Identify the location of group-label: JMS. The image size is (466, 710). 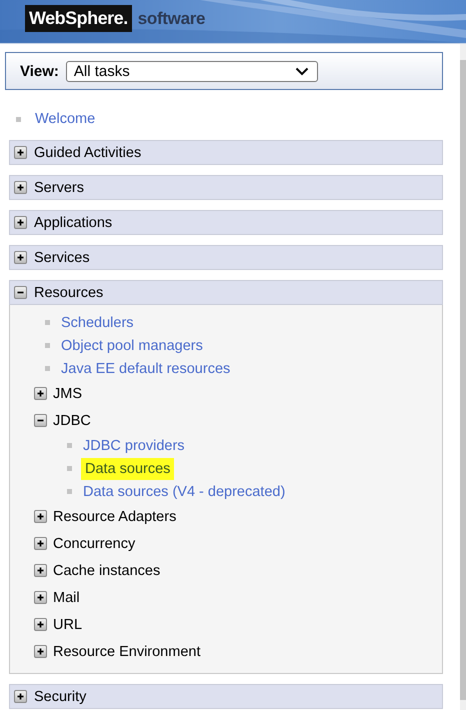
(67, 394).